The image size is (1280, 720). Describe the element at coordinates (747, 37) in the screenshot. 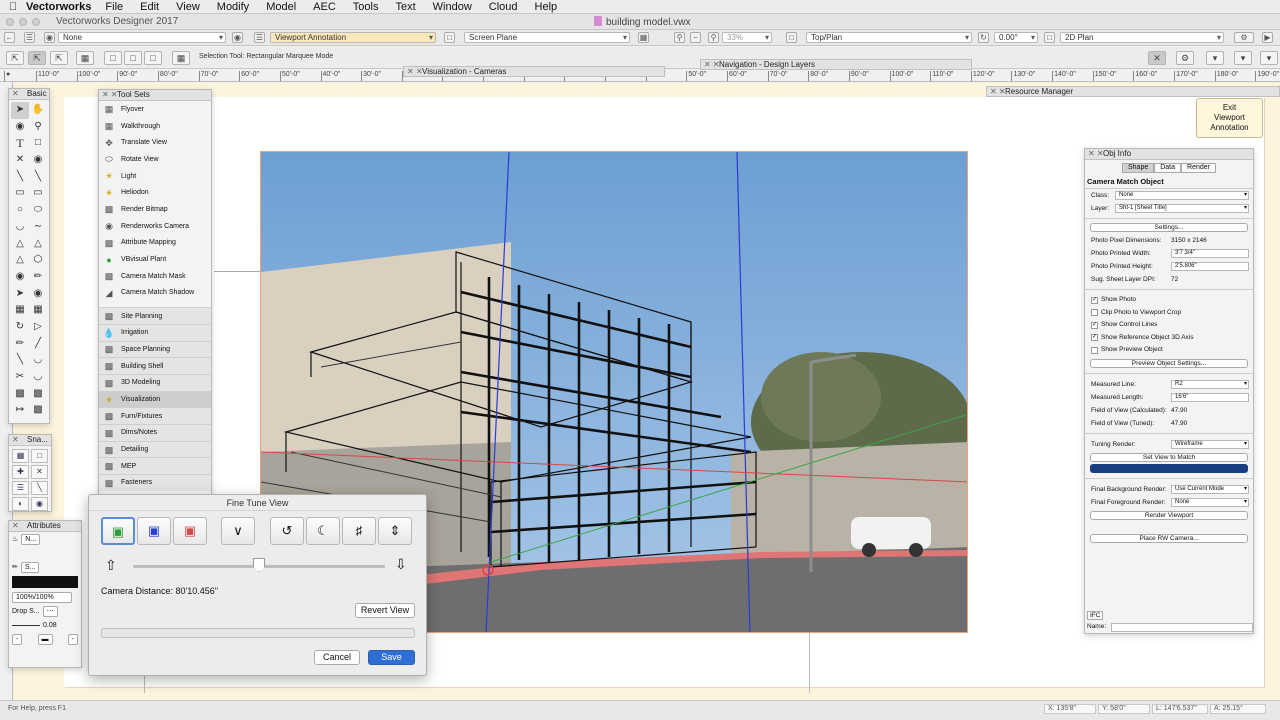

I see `zoom-dropdown: 33%` at that location.